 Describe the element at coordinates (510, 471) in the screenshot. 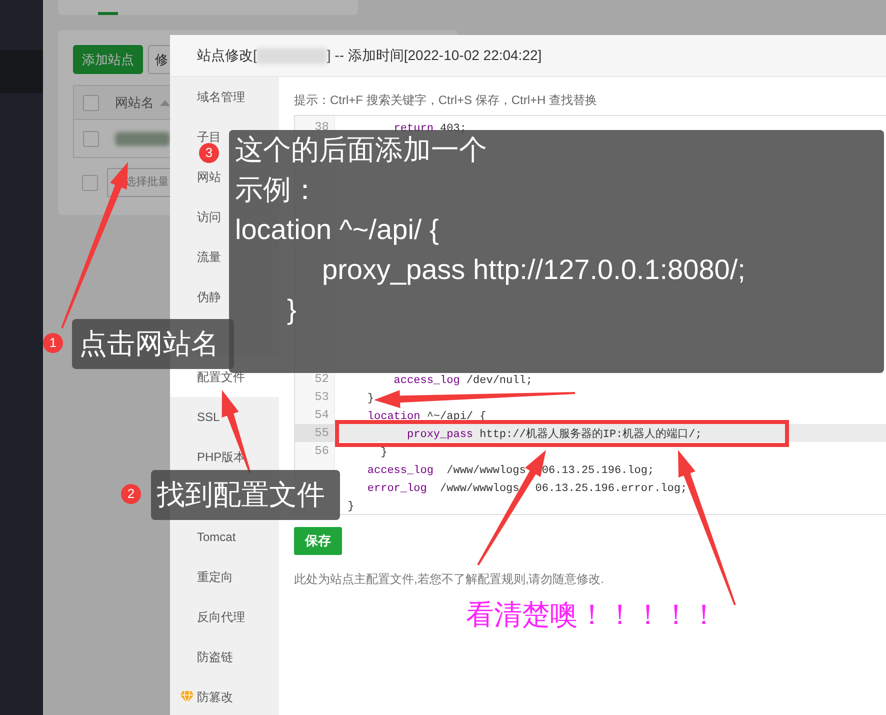

I see `code-line: access_log /www/wwwlogs 06.13.25.196.log;` at that location.